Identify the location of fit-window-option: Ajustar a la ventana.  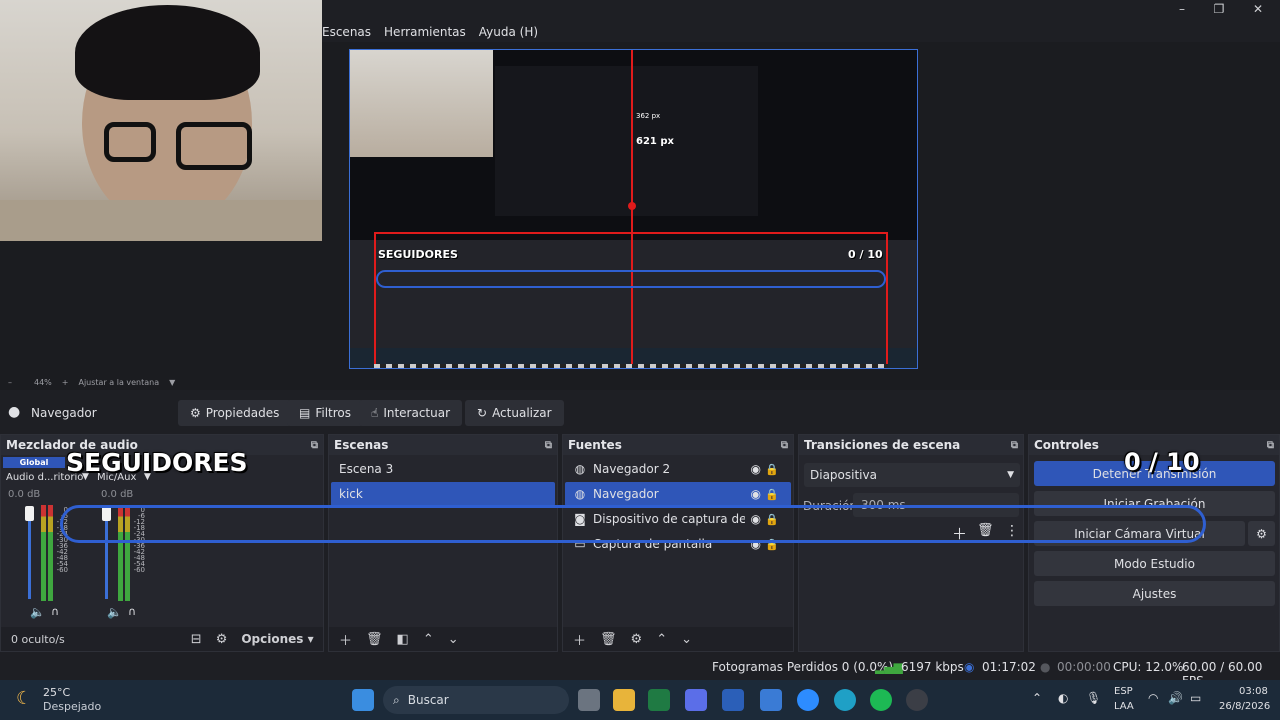
(118, 382).